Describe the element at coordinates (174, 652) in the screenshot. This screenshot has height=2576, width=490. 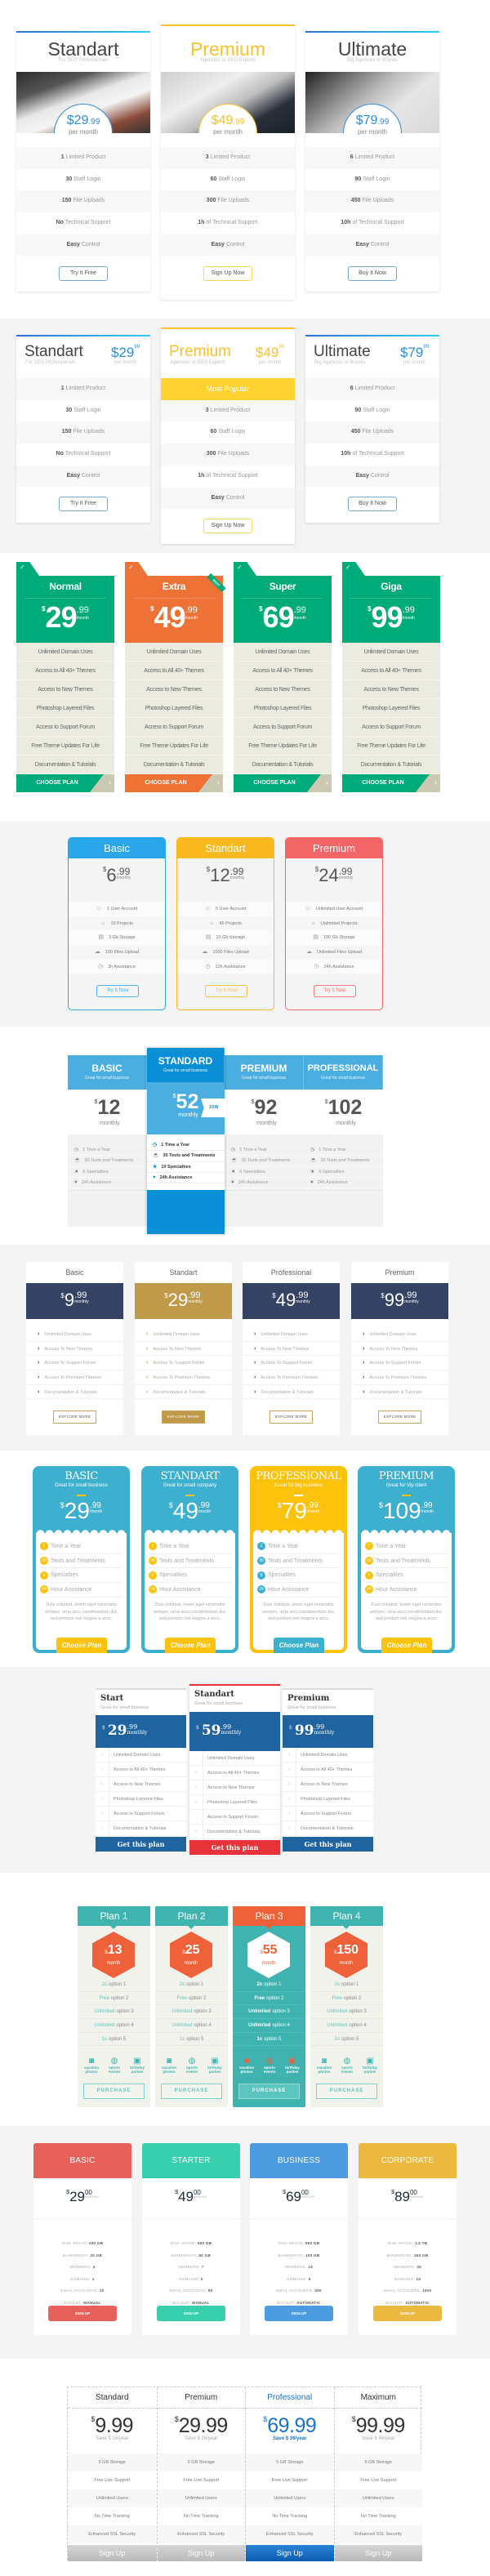
I see `feature-row: Unlimited Domain Uses` at that location.